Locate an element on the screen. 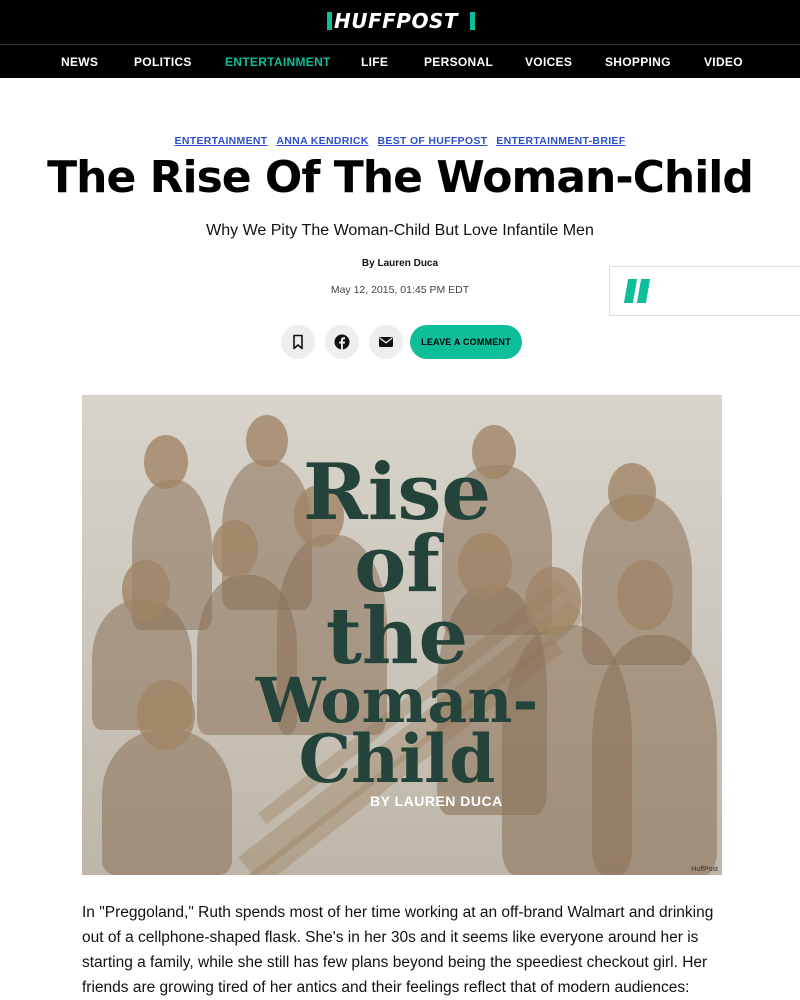 The image size is (800, 1000). facebook-icon is located at coordinates (342, 342).